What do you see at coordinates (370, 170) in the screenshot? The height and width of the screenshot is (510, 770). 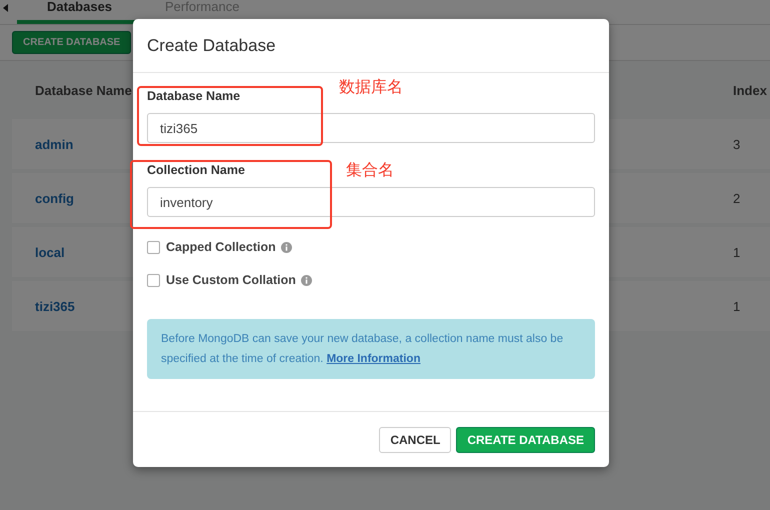 I see `annotation-label: 集合名` at bounding box center [370, 170].